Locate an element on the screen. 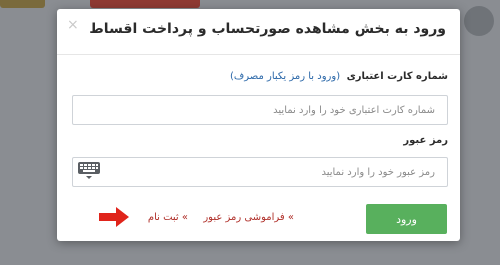 The width and height of the screenshot is (500, 265). card-number-field is located at coordinates (260, 110).